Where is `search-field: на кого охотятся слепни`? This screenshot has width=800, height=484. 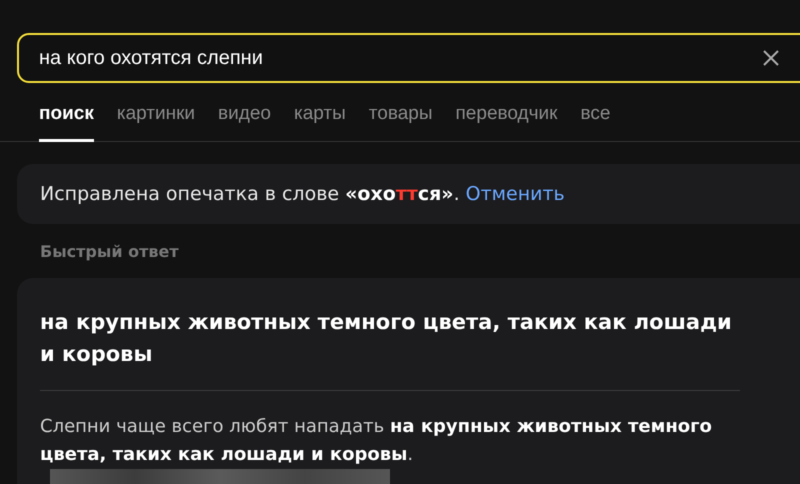
search-field: на кого охотятся слепни is located at coordinates (408, 58).